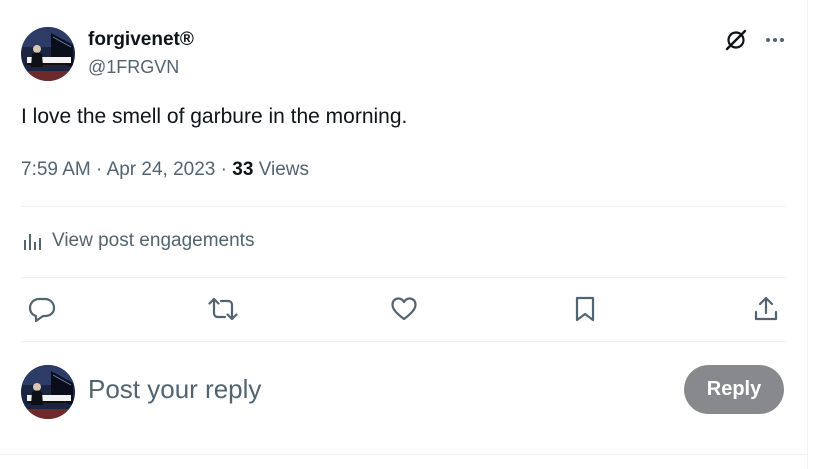 The height and width of the screenshot is (469, 814). I want to click on view-engagements-link: View post engagements, so click(137, 241).